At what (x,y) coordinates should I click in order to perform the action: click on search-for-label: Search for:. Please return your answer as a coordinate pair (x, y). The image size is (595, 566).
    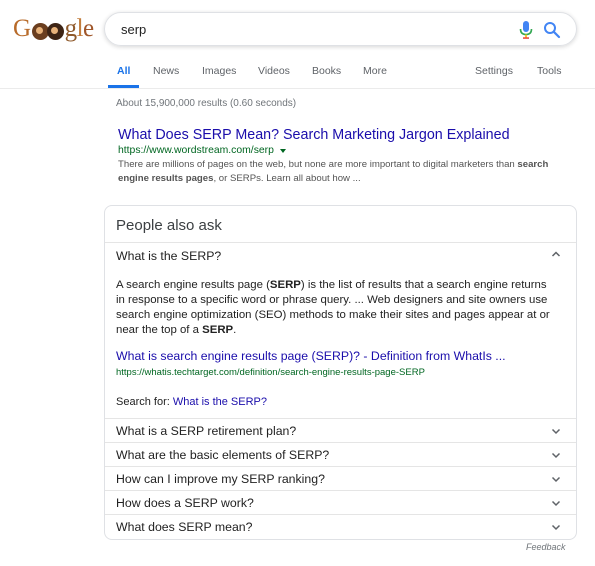
    Looking at the image, I should click on (144, 402).